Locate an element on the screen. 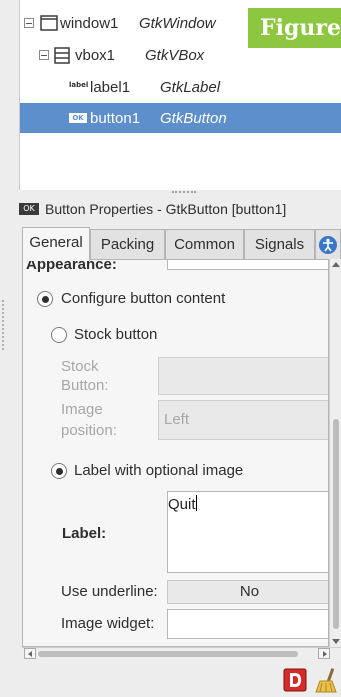 Image resolution: width=341 pixels, height=697 pixels. image-position-label-1: Image is located at coordinates (82, 409).